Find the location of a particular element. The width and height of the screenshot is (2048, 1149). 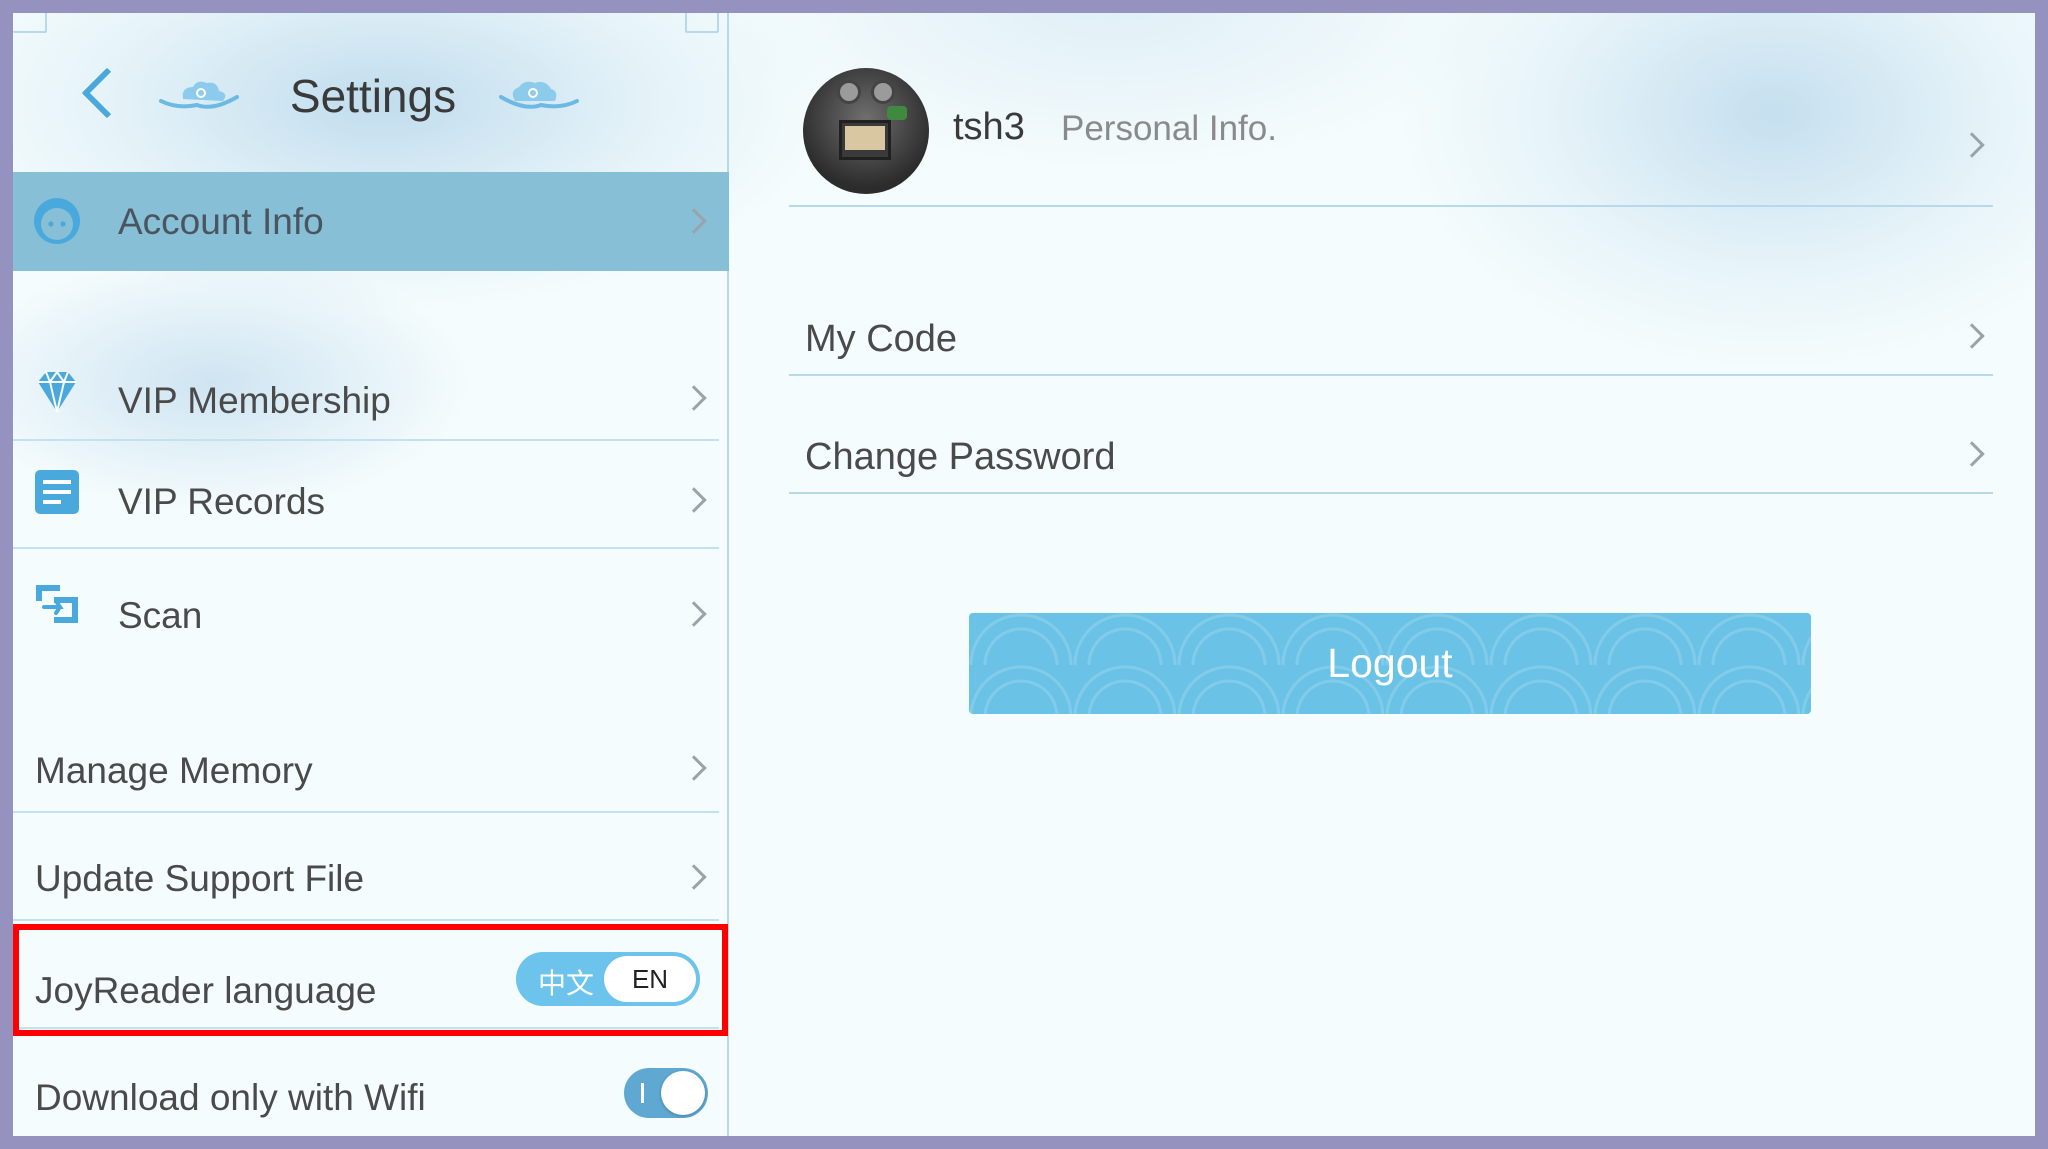

sidebar-item-scan: Scan is located at coordinates (371, 604).